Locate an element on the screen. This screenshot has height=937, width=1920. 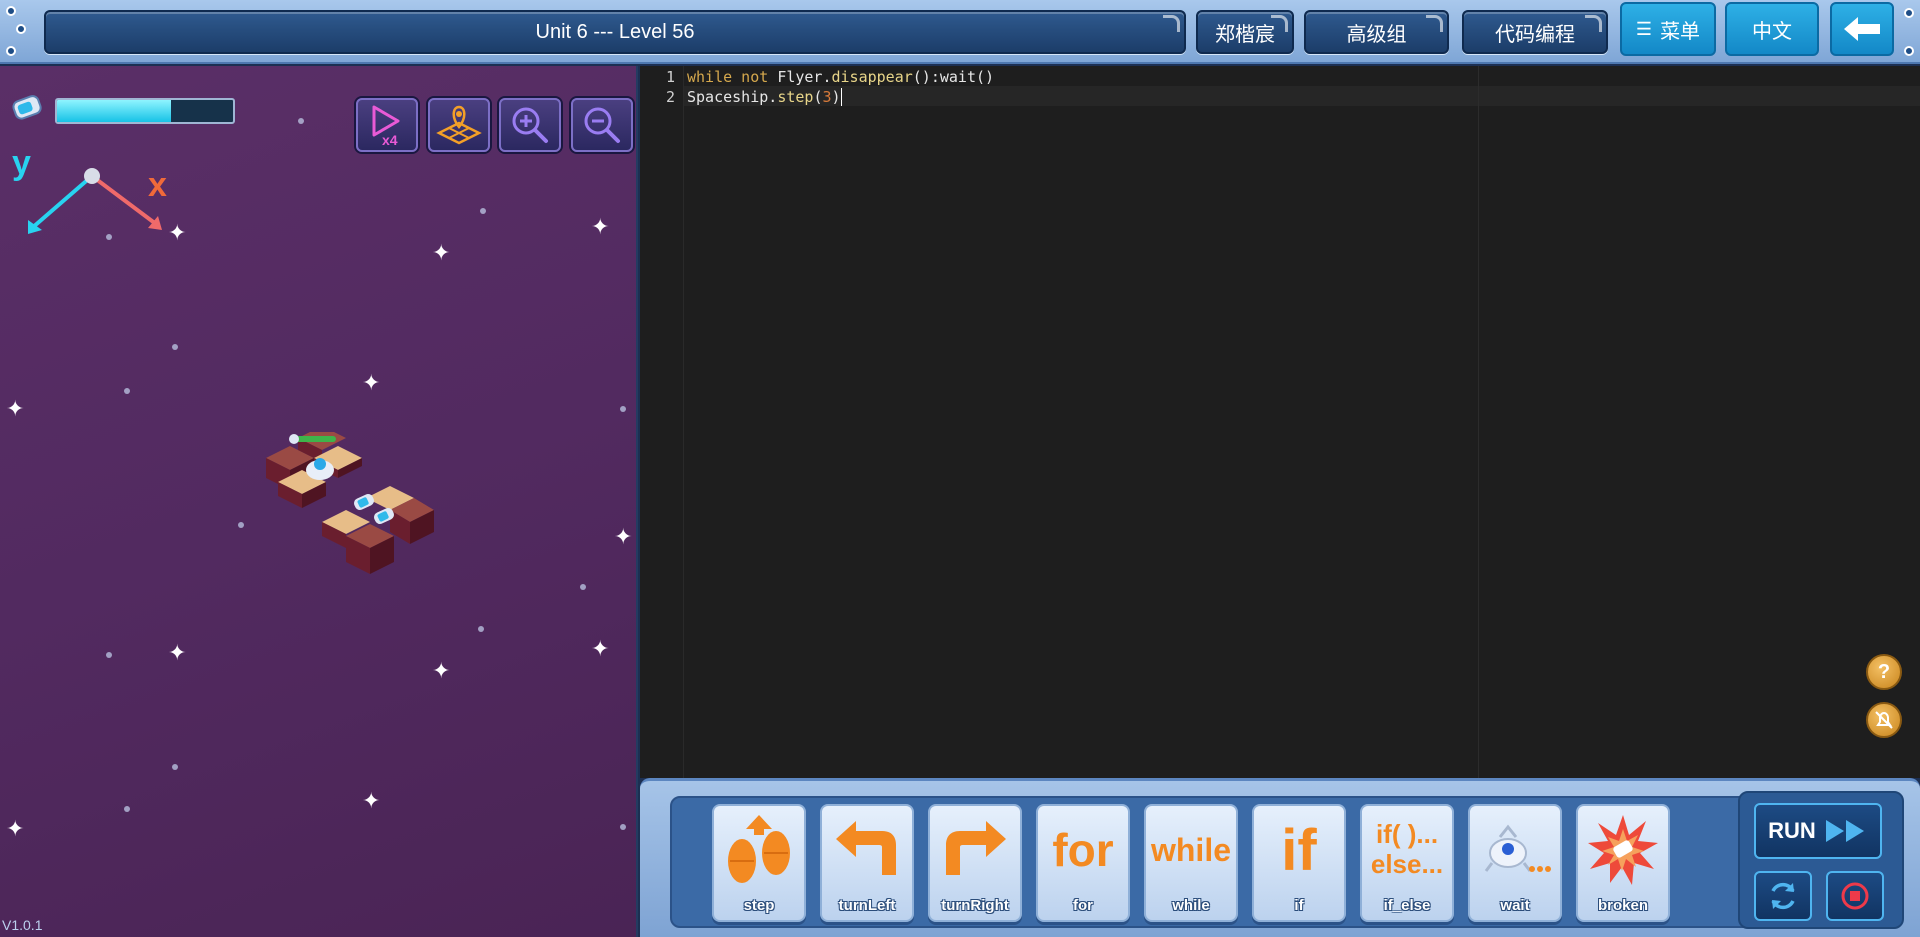
block-label: while is located at coordinates (1191, 905).